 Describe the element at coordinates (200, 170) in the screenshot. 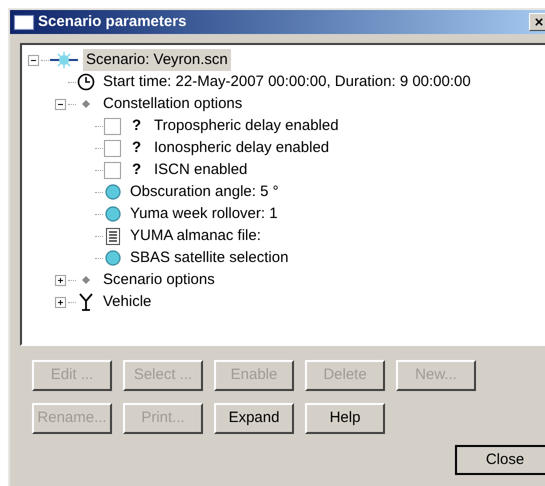

I see `tree-item: ISCN enabled` at that location.